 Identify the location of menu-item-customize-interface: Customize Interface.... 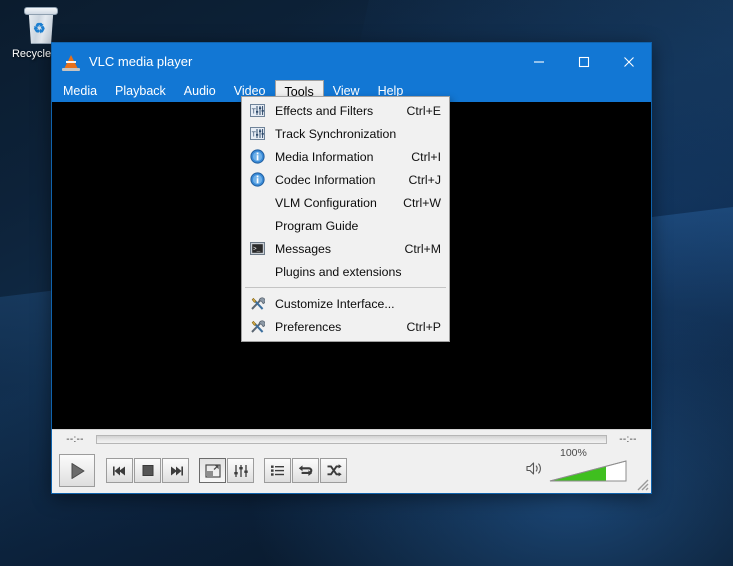
(345, 303).